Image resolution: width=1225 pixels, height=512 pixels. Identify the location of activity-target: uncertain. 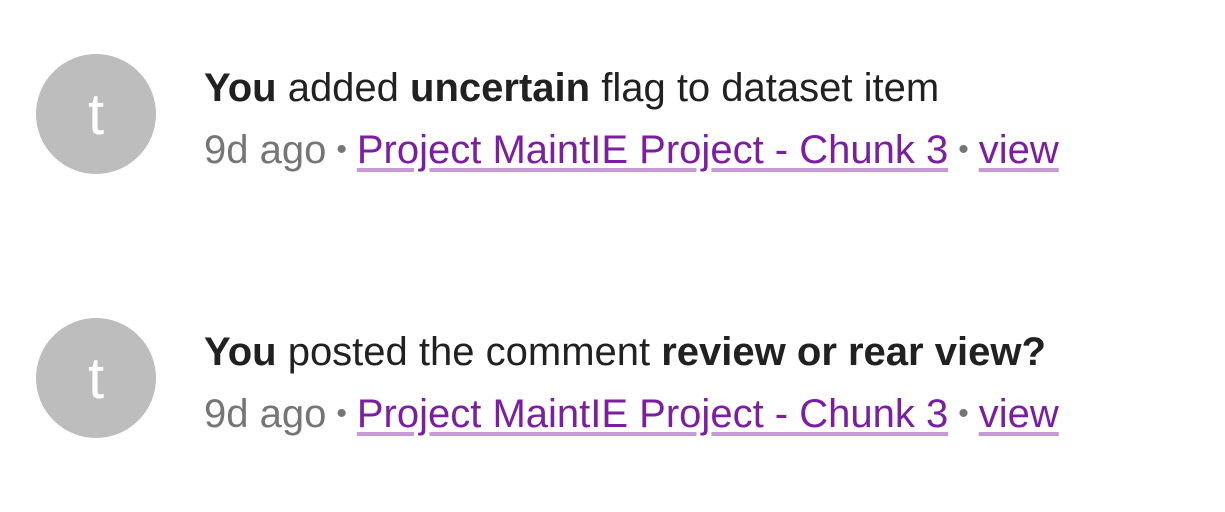
(500, 88).